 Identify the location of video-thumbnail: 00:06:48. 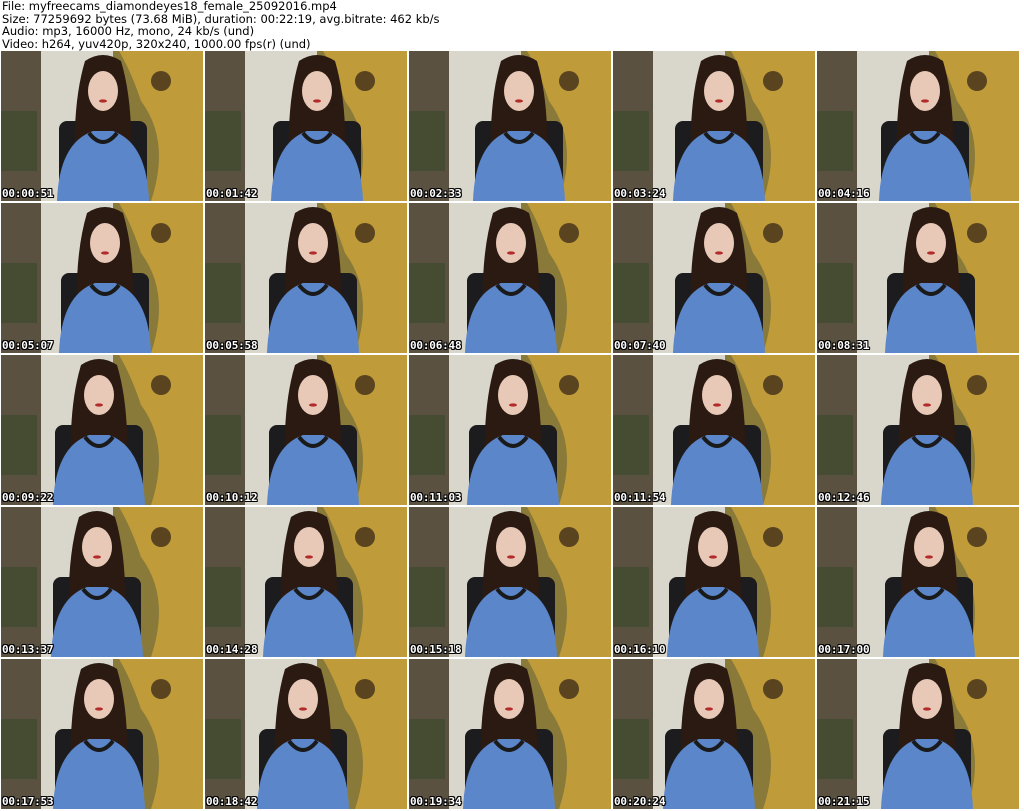
(510, 278).